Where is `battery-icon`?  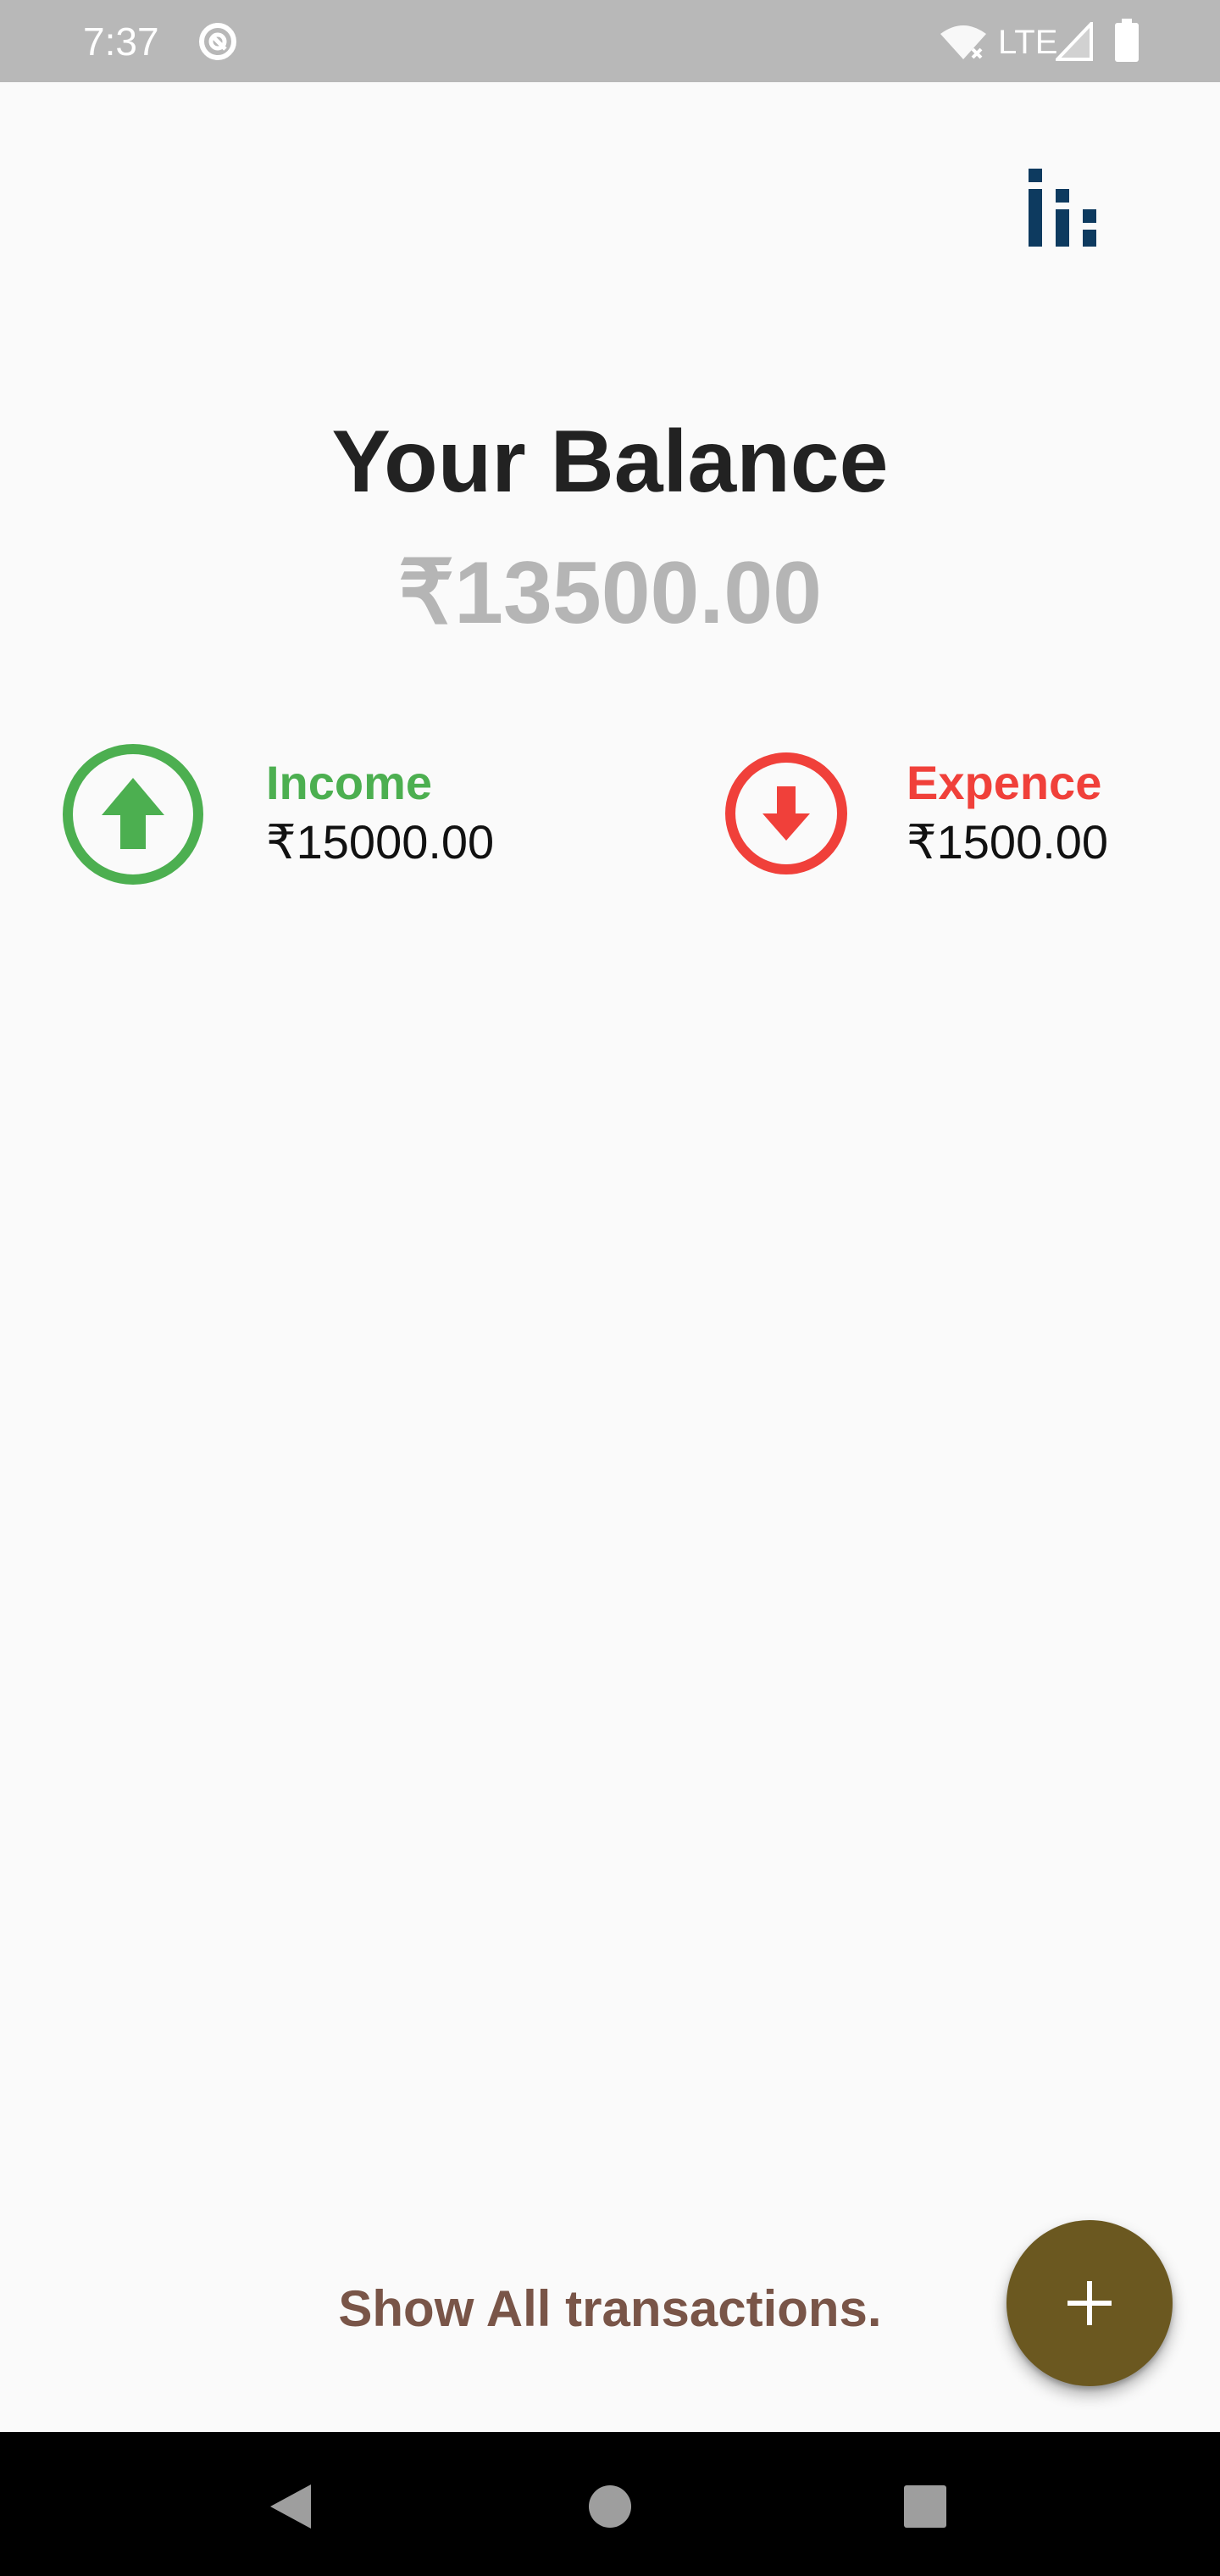
battery-icon is located at coordinates (1127, 40).